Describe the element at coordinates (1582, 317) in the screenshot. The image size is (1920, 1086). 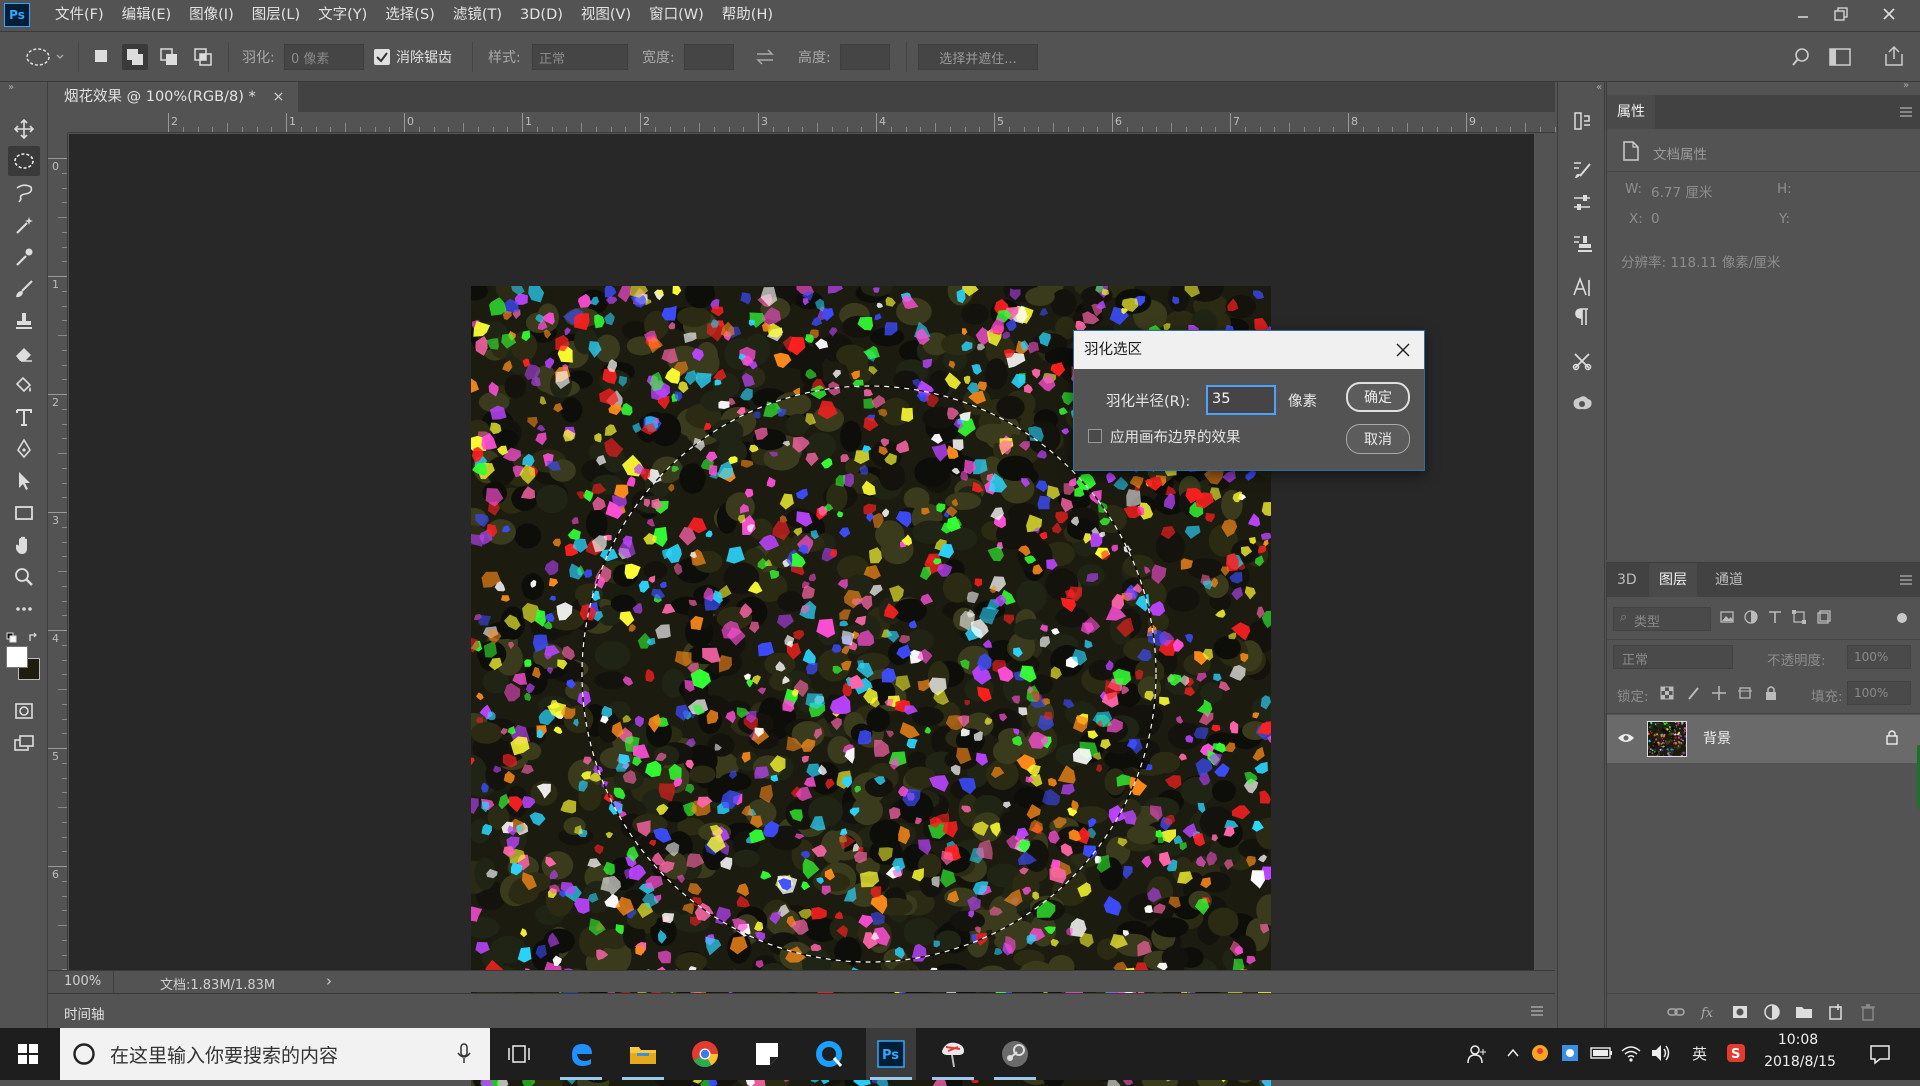
I see `paragraph-panel-icon` at that location.